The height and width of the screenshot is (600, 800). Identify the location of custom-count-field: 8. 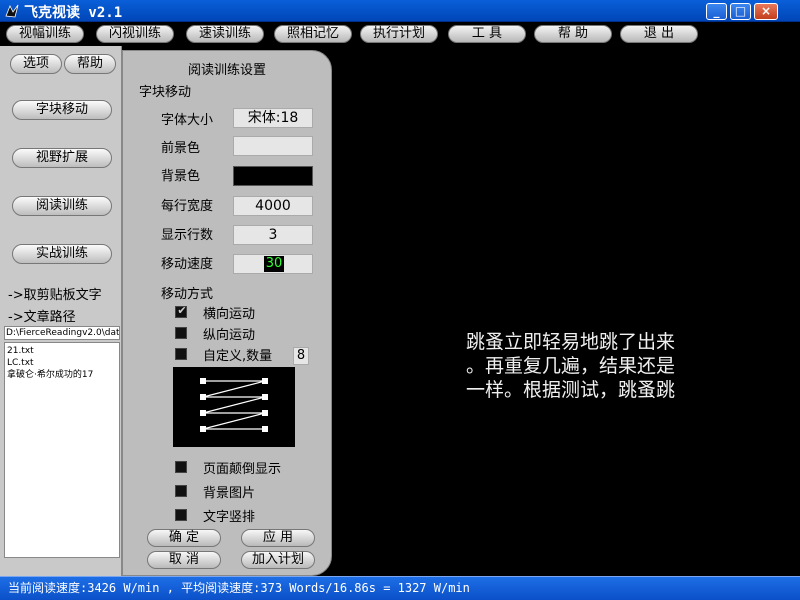
(301, 356).